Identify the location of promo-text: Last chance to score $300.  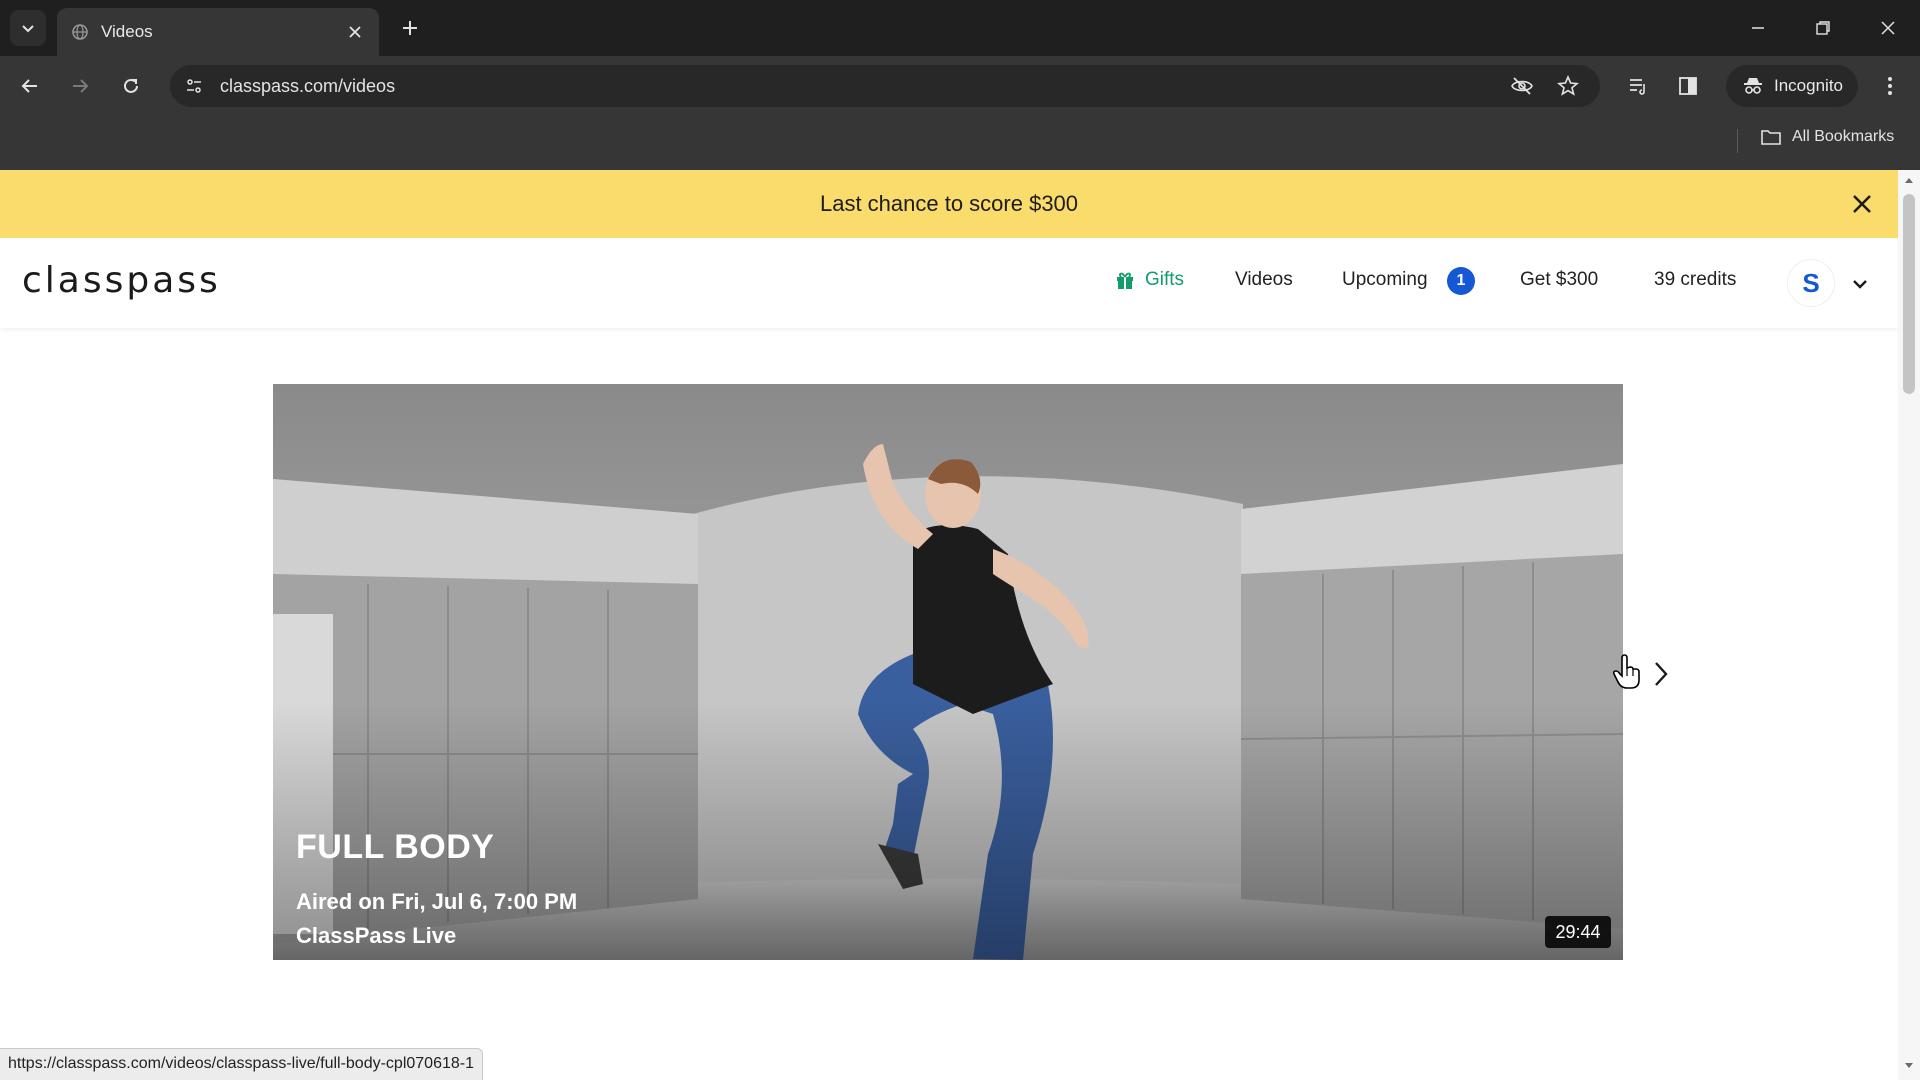
(949, 203).